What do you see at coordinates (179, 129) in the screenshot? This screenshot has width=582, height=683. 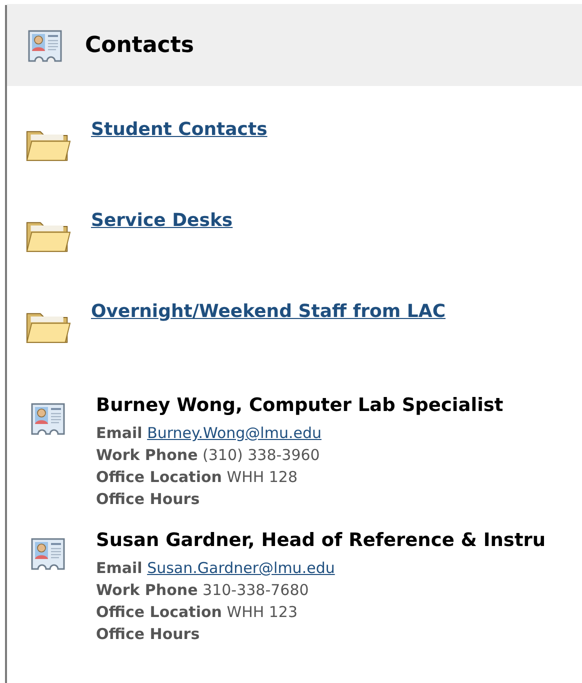 I see `folder-link: Student Contacts` at bounding box center [179, 129].